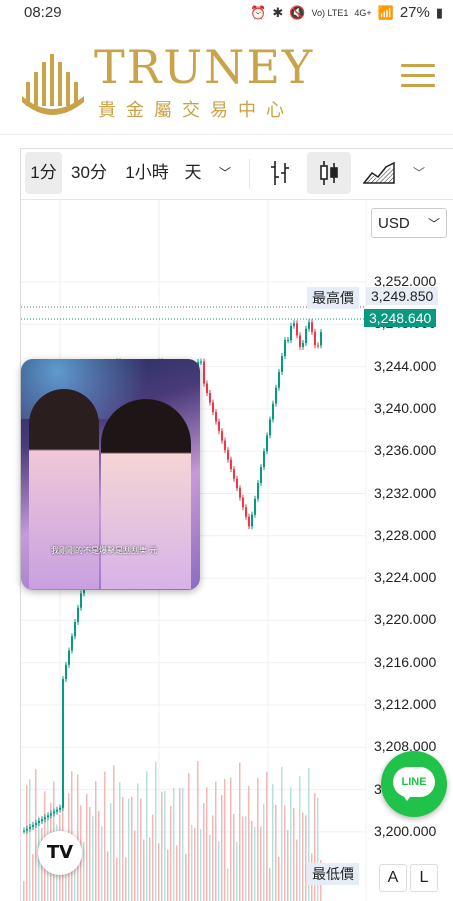  I want to click on currency-select: USD ﹀, so click(409, 223).